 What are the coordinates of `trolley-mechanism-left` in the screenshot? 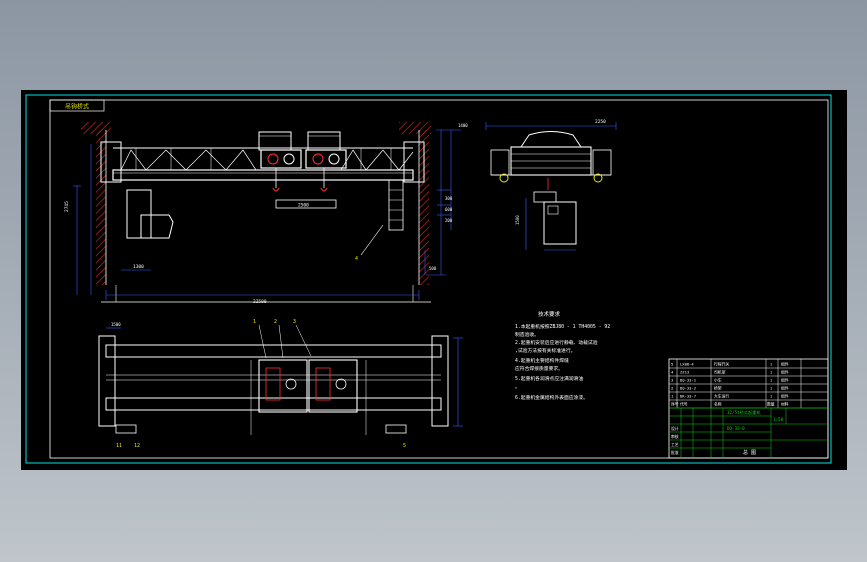 It's located at (281, 159).